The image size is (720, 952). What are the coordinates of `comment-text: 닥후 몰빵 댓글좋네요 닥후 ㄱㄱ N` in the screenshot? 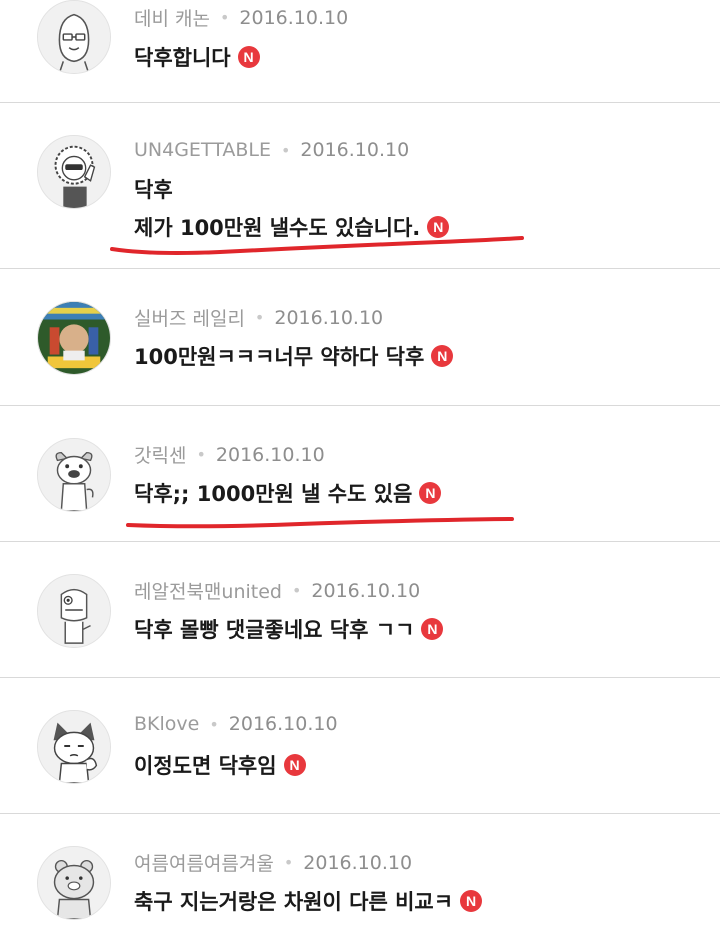 It's located at (289, 629).